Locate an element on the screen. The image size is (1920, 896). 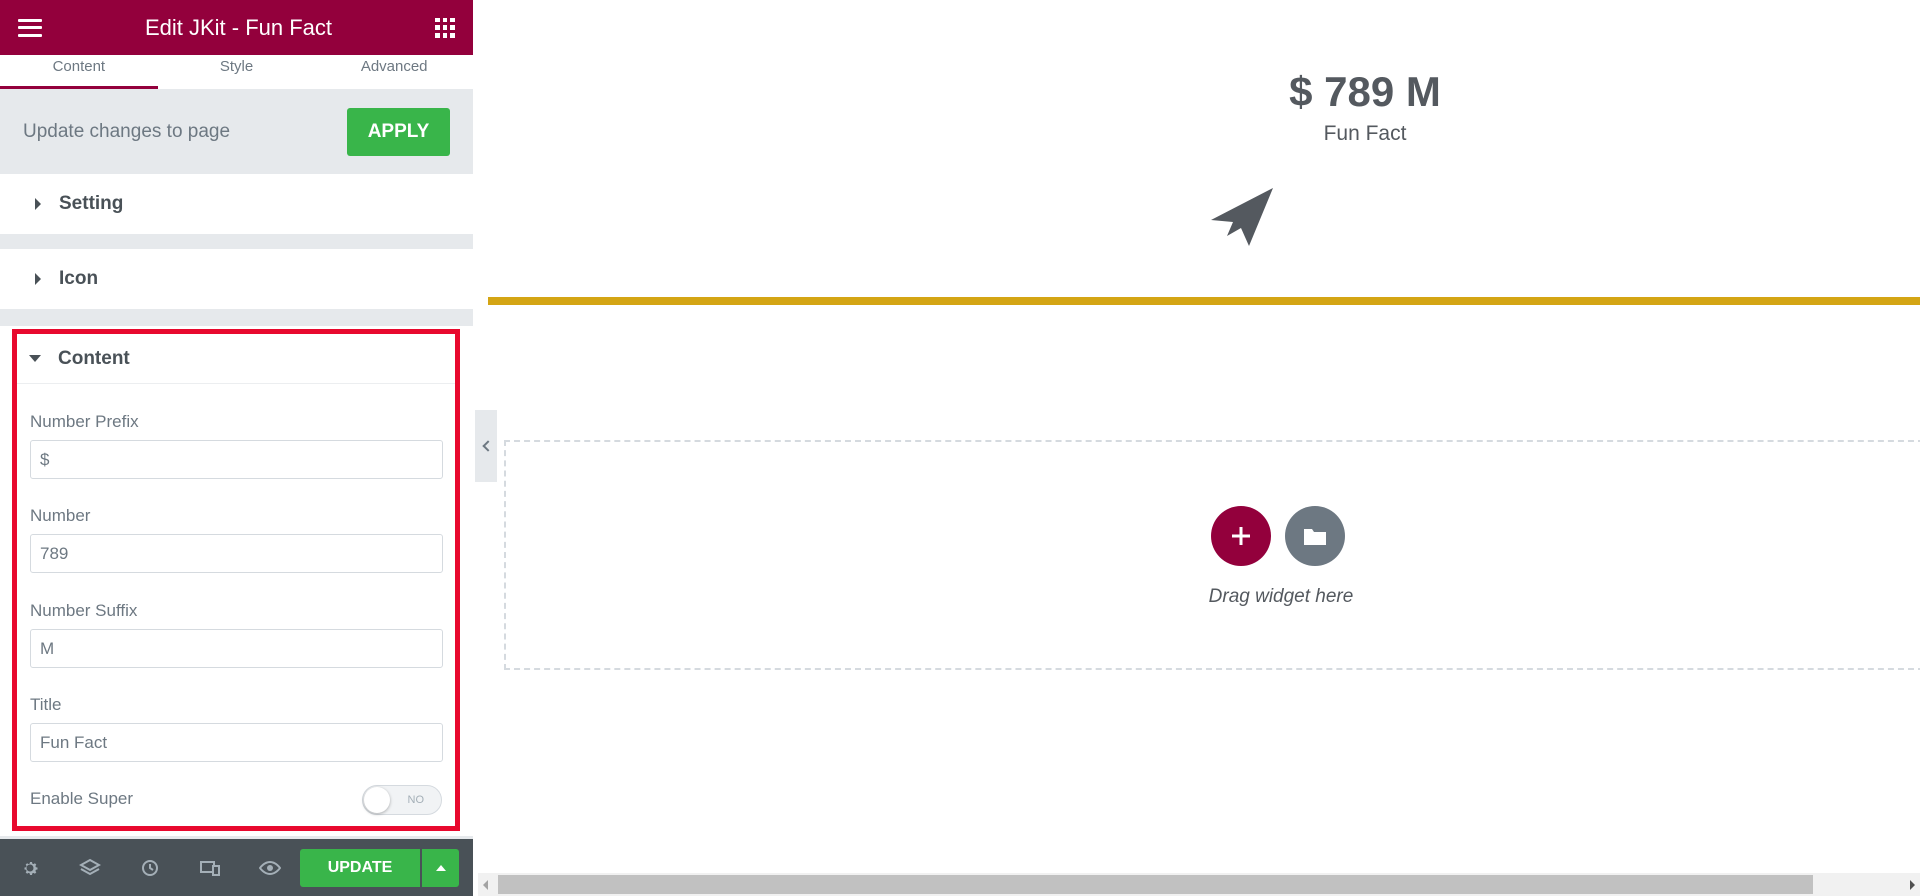
funfact-title: Fun Fact is located at coordinates (1365, 133).